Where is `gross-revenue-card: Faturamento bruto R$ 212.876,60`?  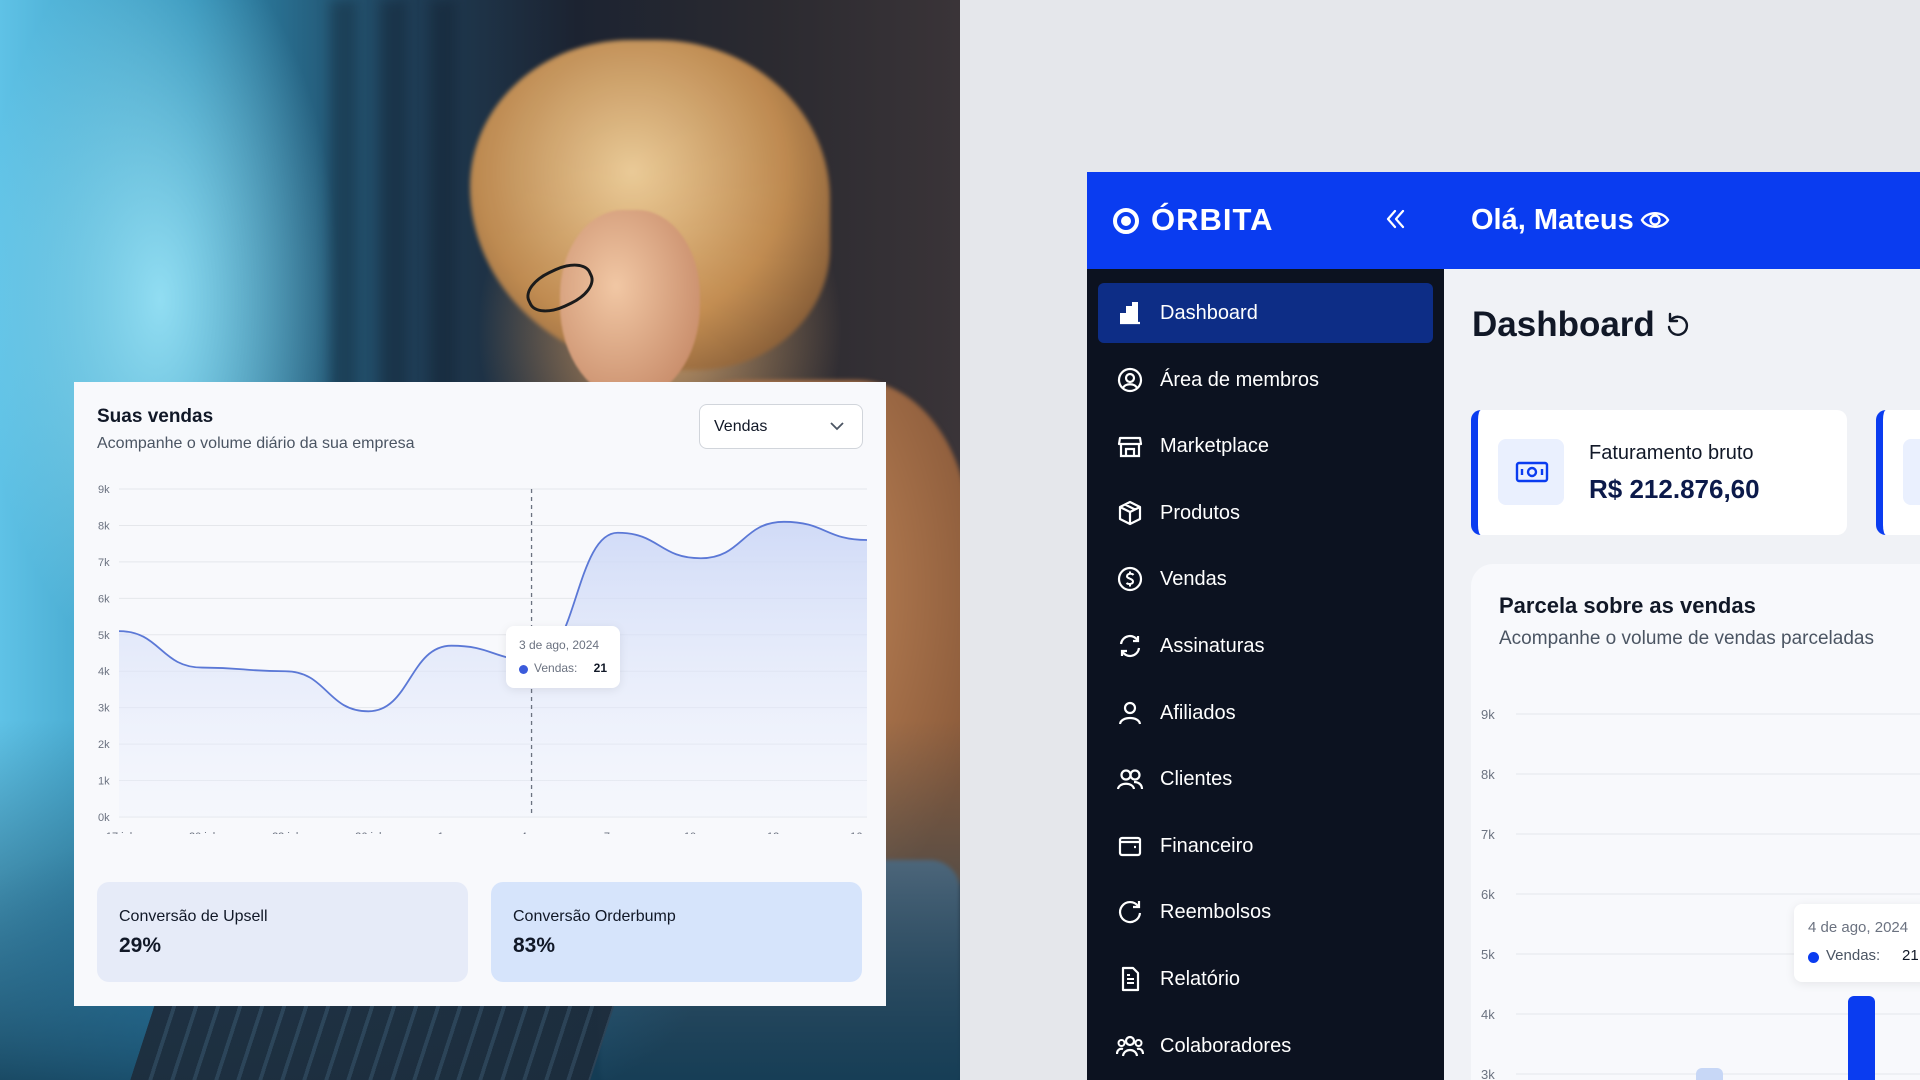
gross-revenue-card: Faturamento bruto R$ 212.876,60 is located at coordinates (1659, 472).